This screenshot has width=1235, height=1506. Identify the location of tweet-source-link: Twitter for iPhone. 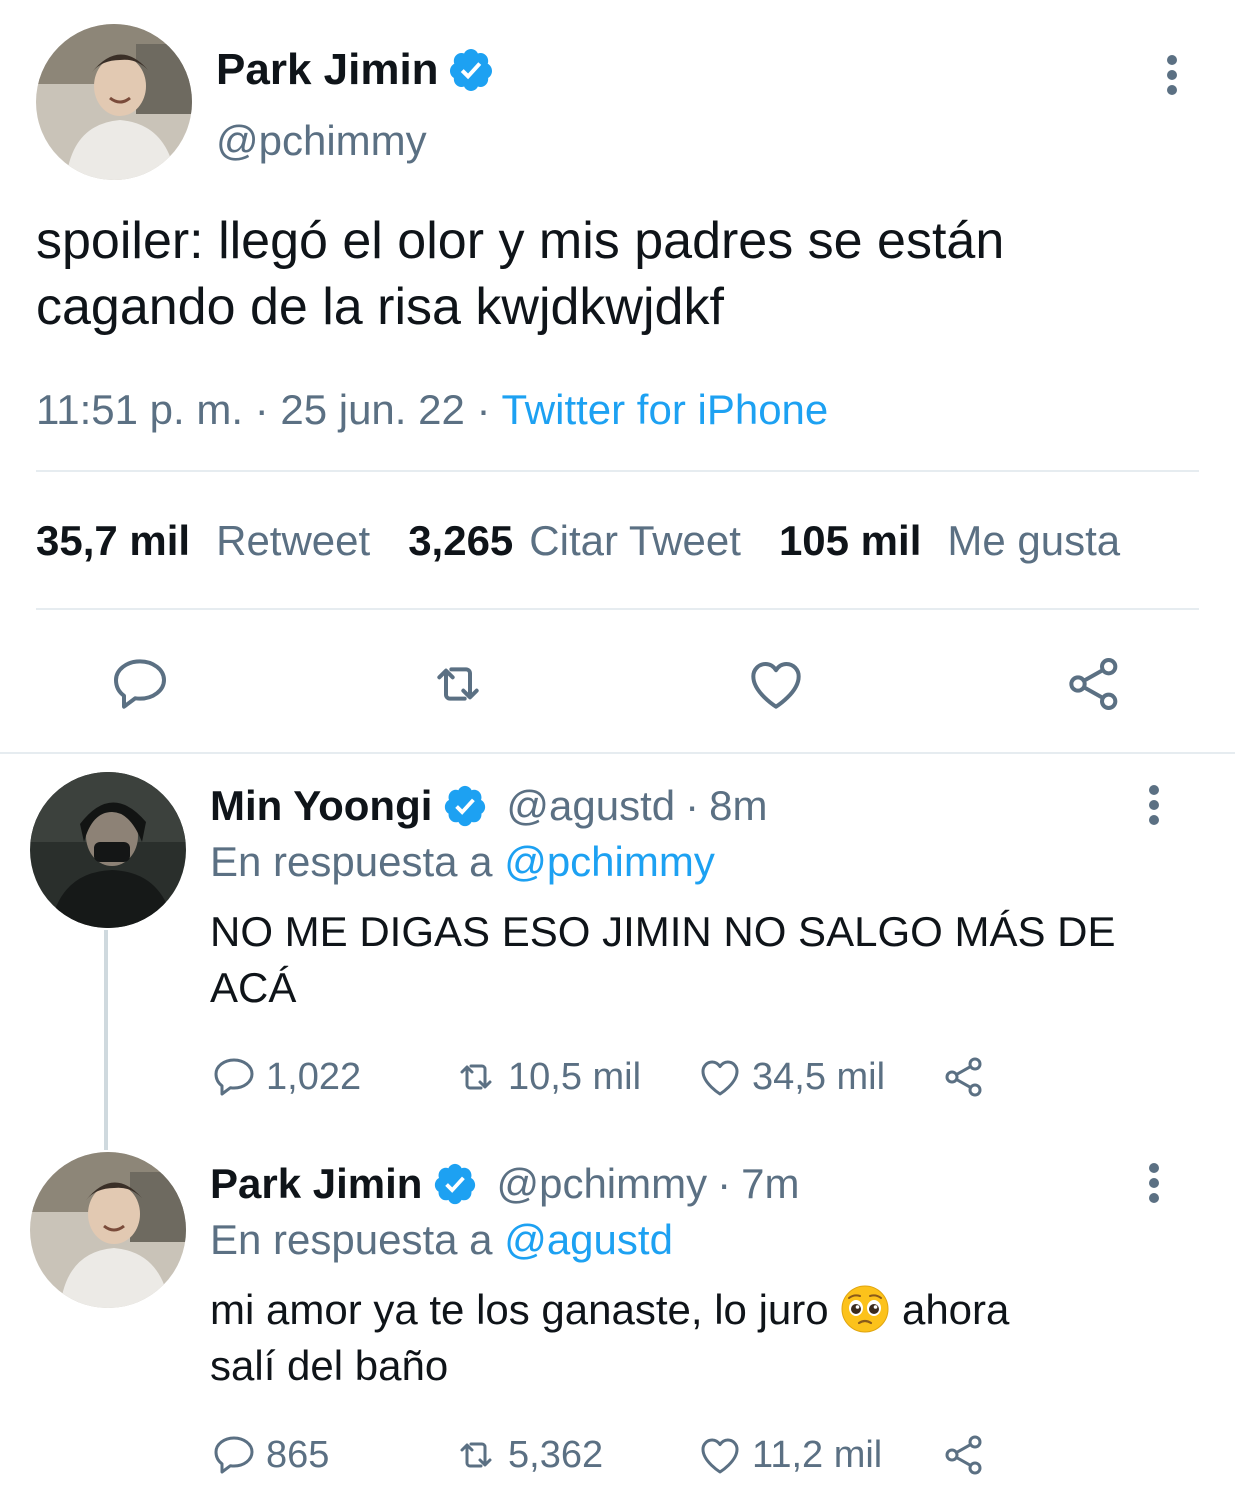
(664, 409).